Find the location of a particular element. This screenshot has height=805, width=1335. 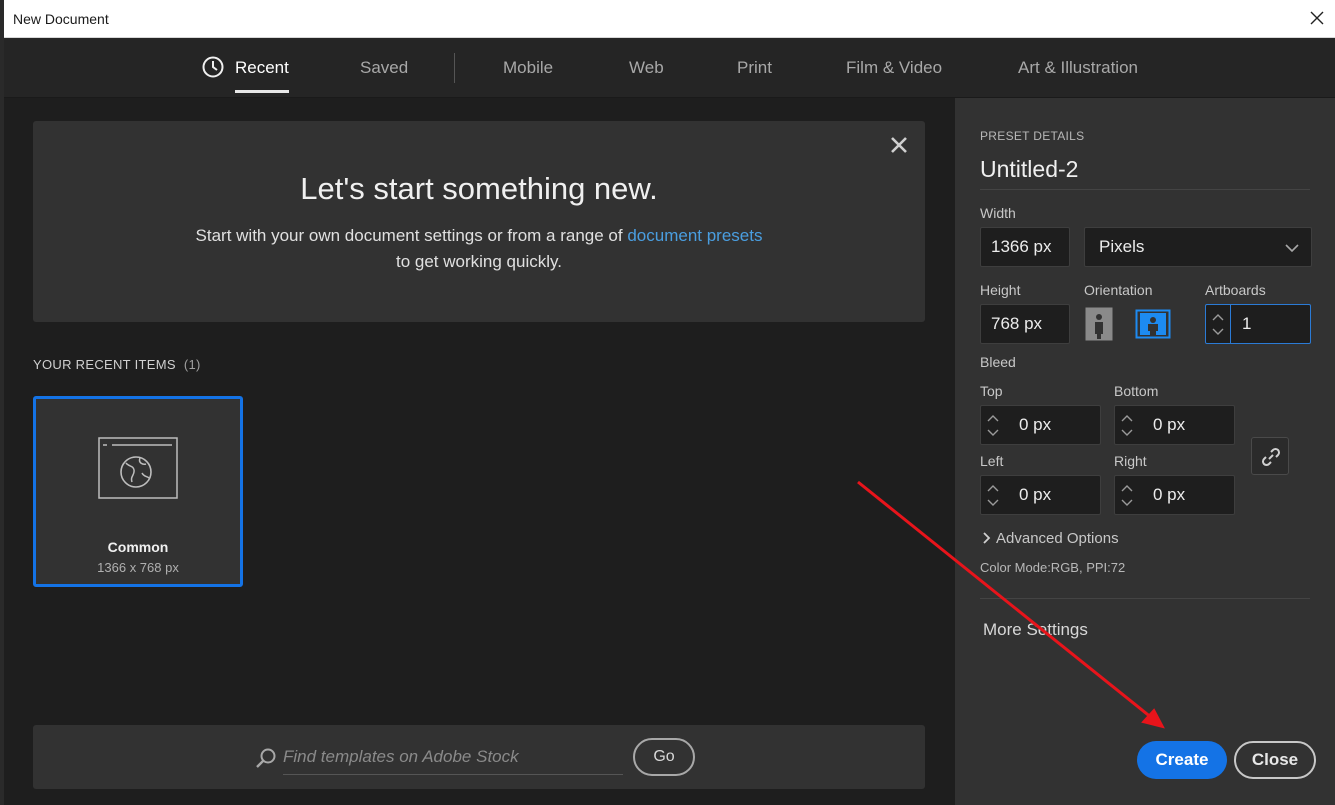

orientation-label: Orientation is located at coordinates (1118, 290).